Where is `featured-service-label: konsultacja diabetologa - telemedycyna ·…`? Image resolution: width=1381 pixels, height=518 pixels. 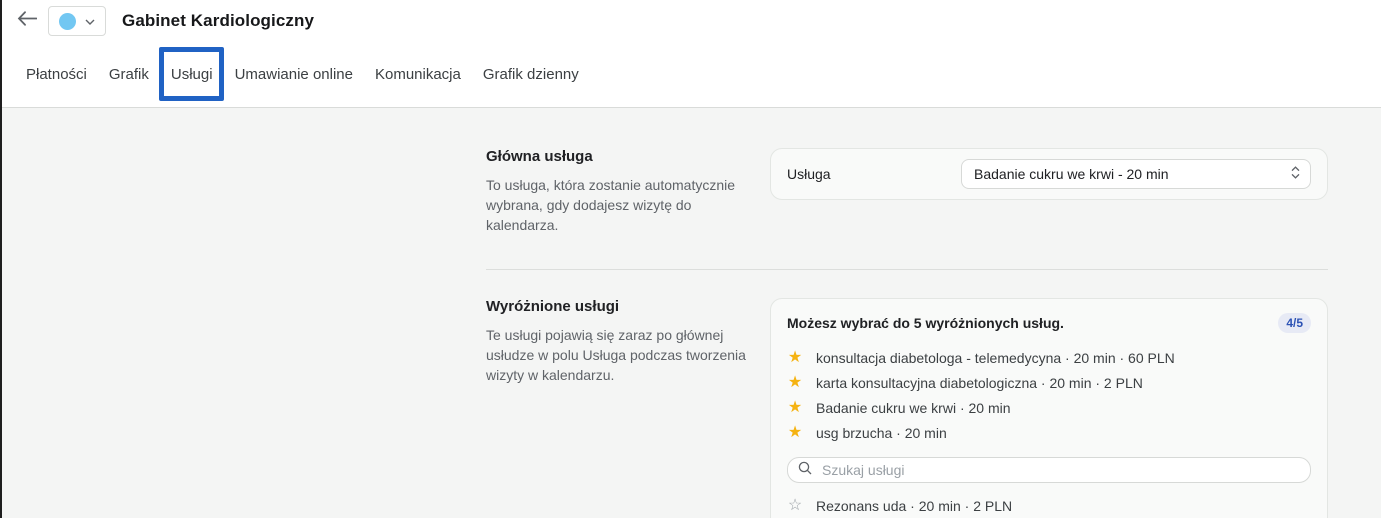
featured-service-label: konsultacja diabetologa - telemedycyna ·… is located at coordinates (995, 357).